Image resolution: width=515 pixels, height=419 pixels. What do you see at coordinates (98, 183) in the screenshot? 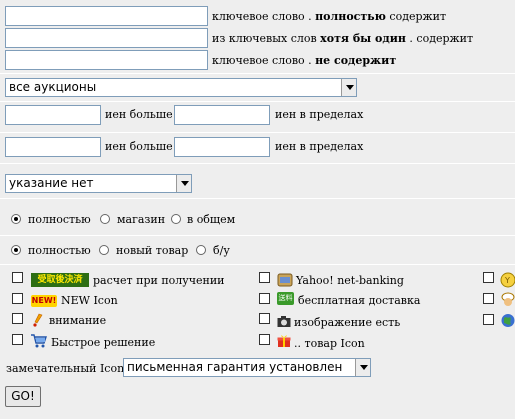
I see `specification-select: указание нет` at bounding box center [98, 183].